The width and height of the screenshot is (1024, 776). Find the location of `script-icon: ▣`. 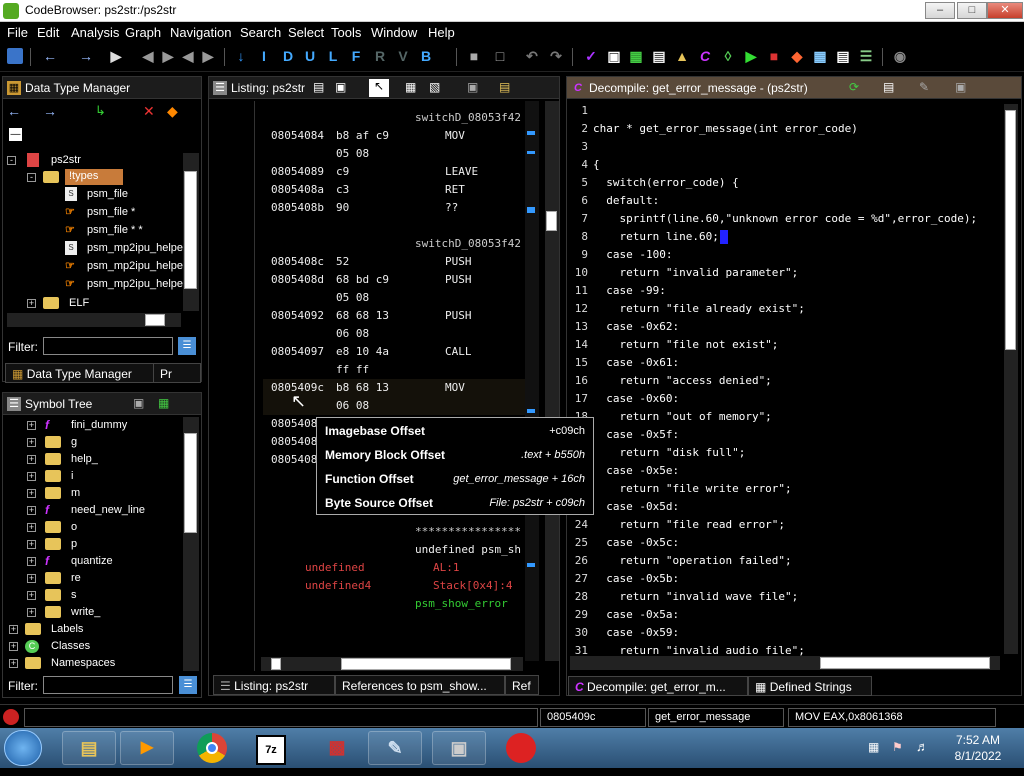

script-icon: ▣ is located at coordinates (614, 56).